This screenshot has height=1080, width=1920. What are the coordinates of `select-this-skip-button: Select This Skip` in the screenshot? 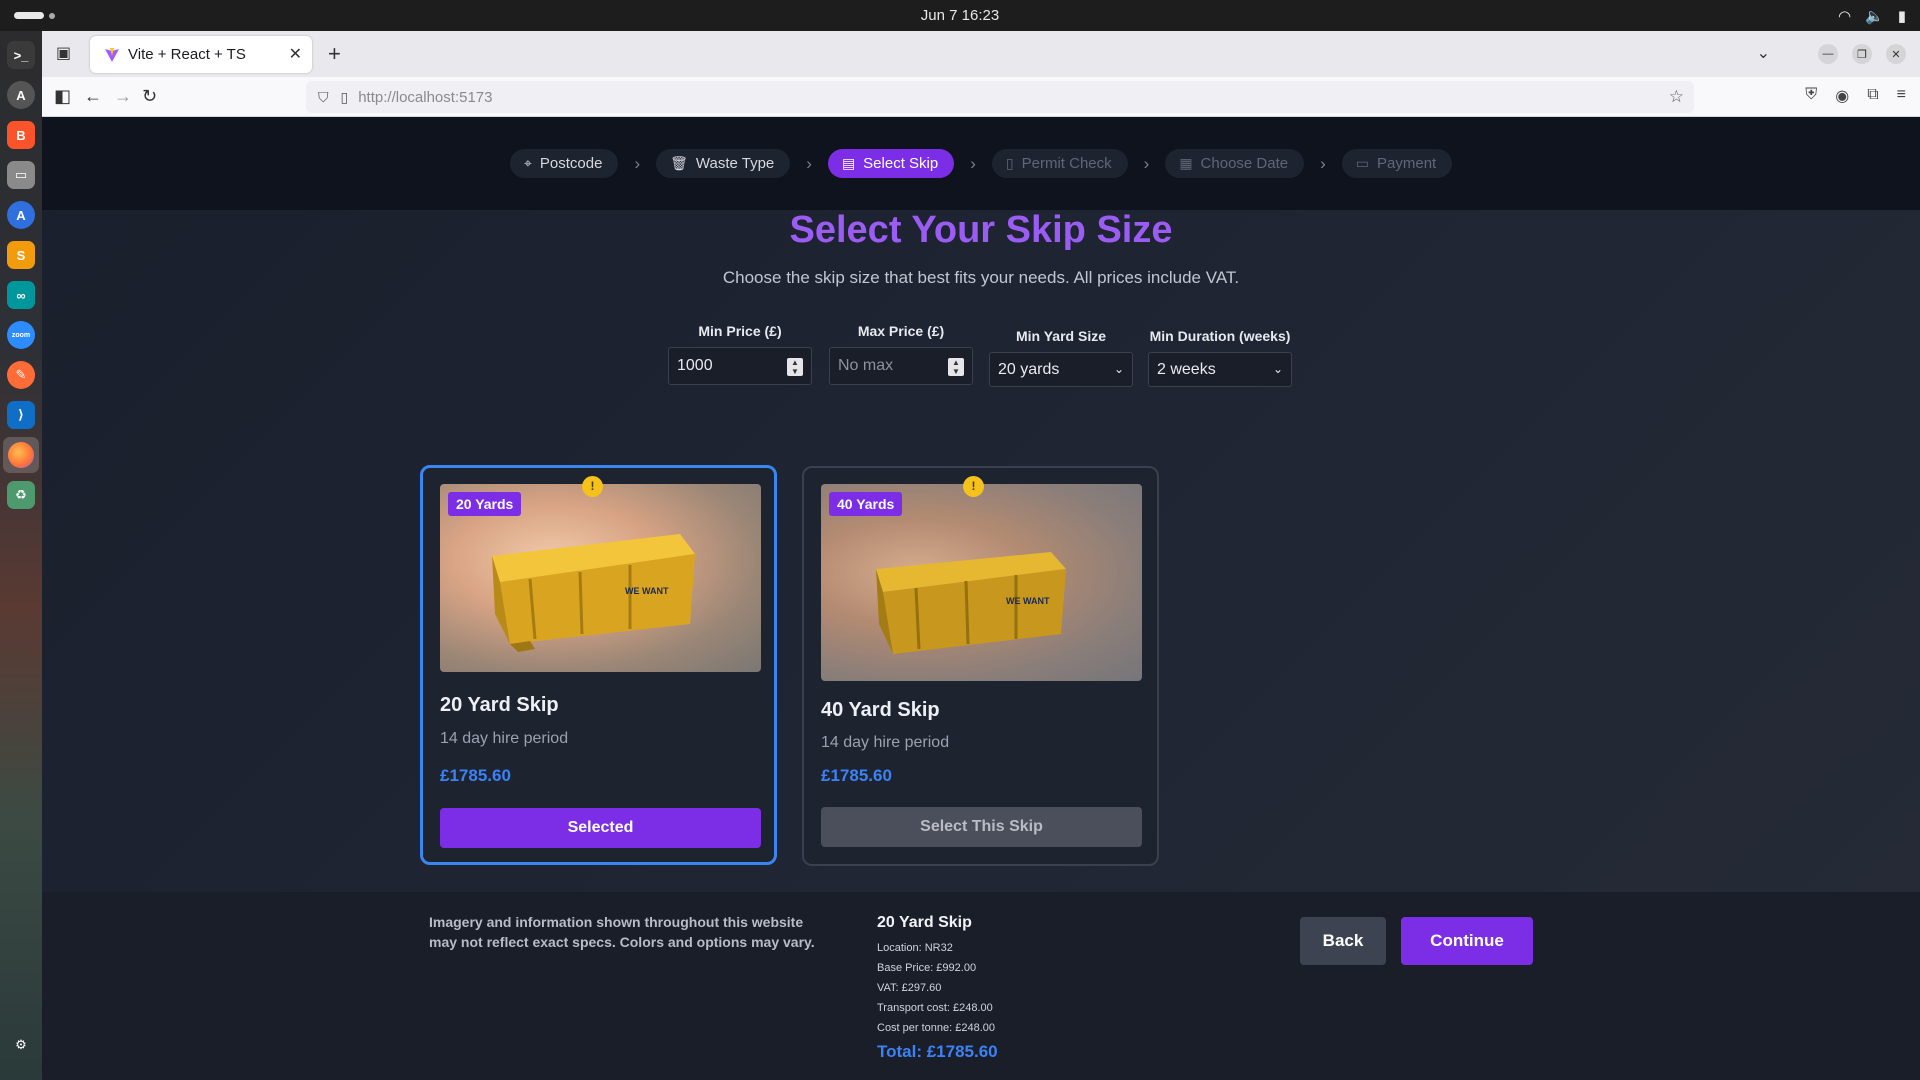 It's located at (981, 827).